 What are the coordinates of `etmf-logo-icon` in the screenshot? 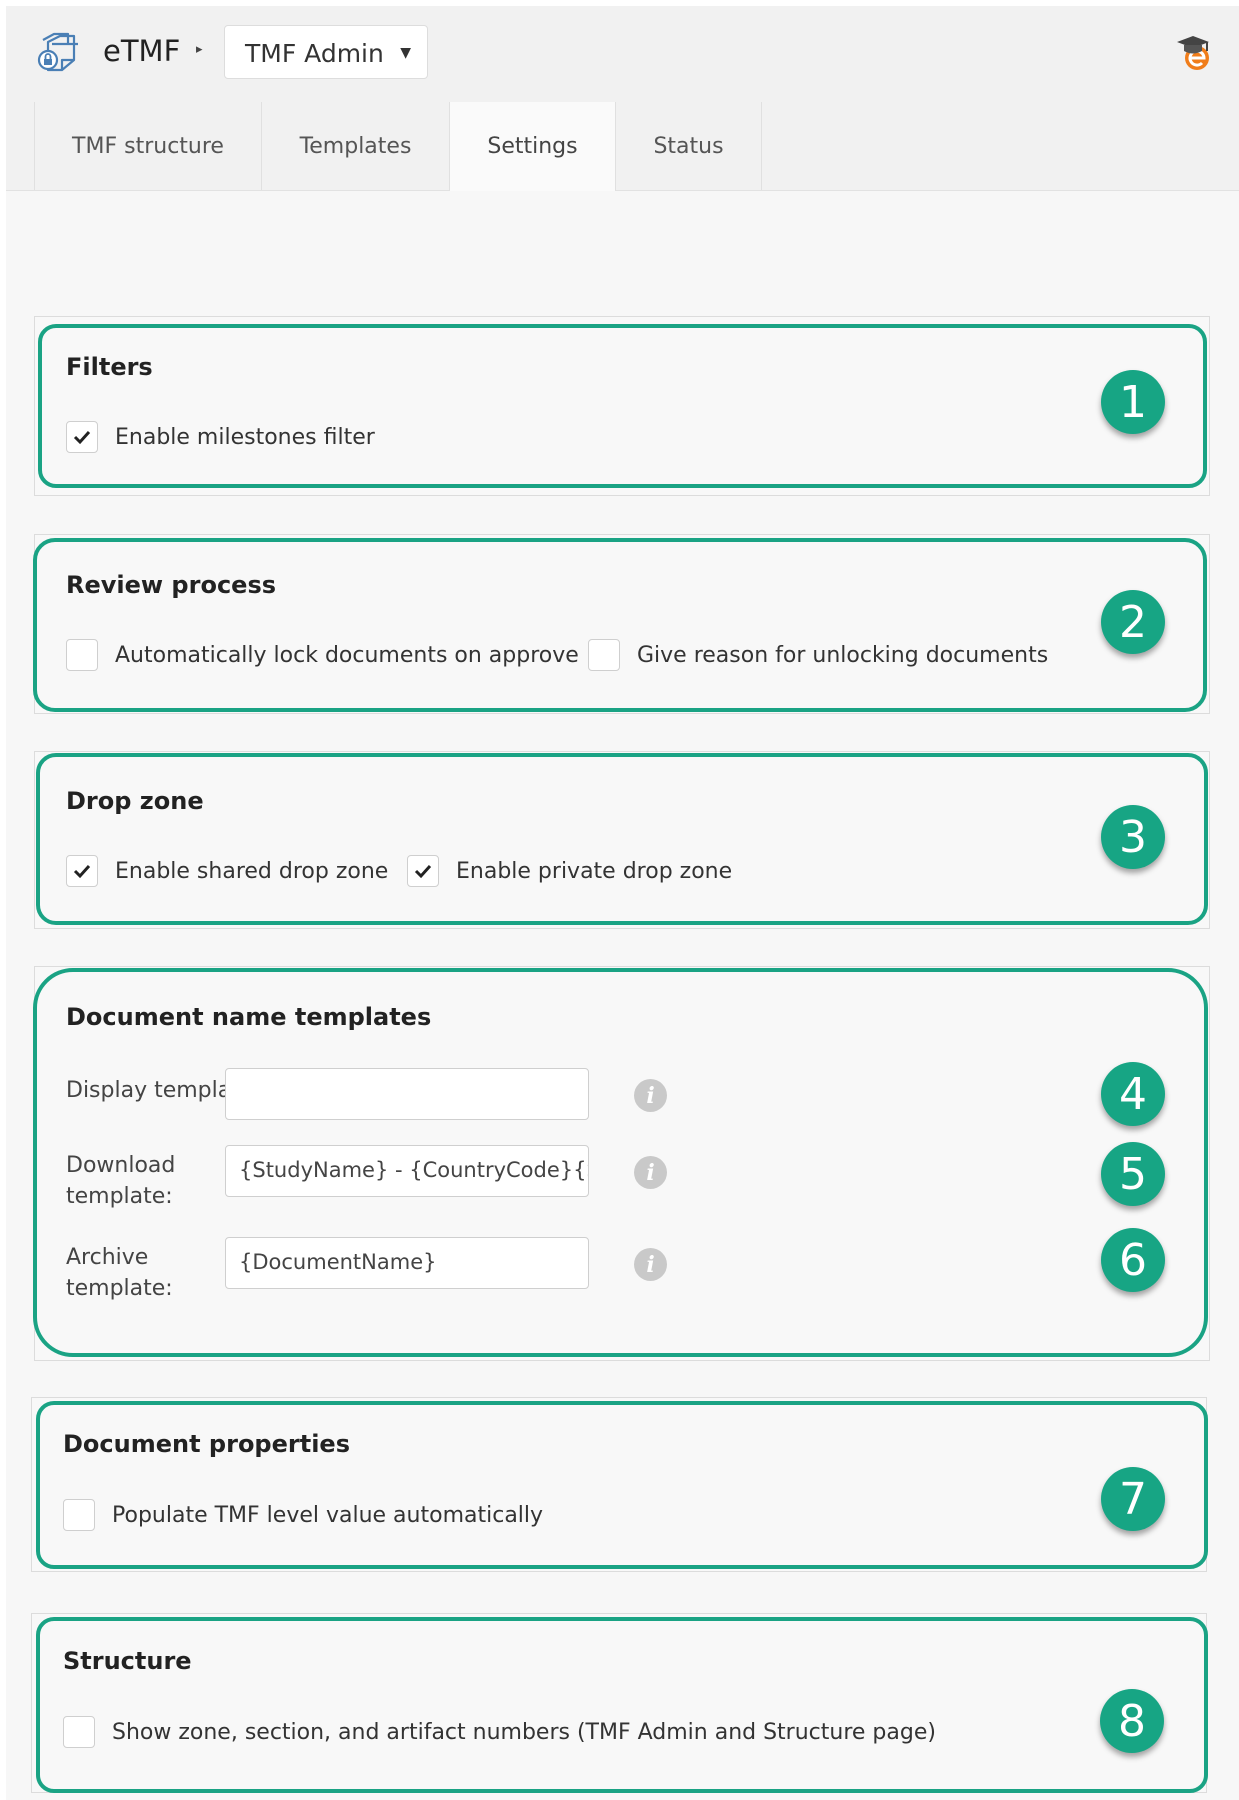 It's located at (58, 54).